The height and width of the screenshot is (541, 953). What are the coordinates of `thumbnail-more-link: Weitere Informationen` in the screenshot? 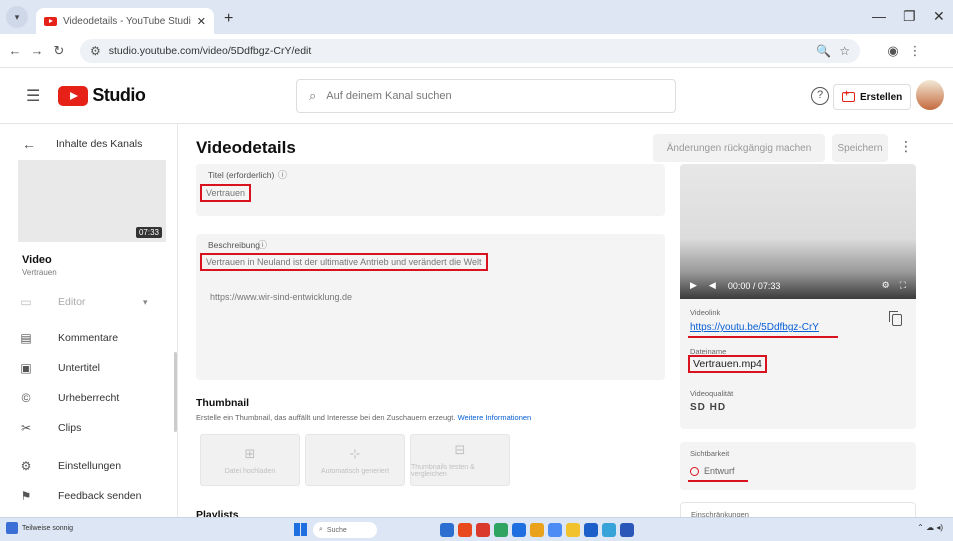 It's located at (495, 417).